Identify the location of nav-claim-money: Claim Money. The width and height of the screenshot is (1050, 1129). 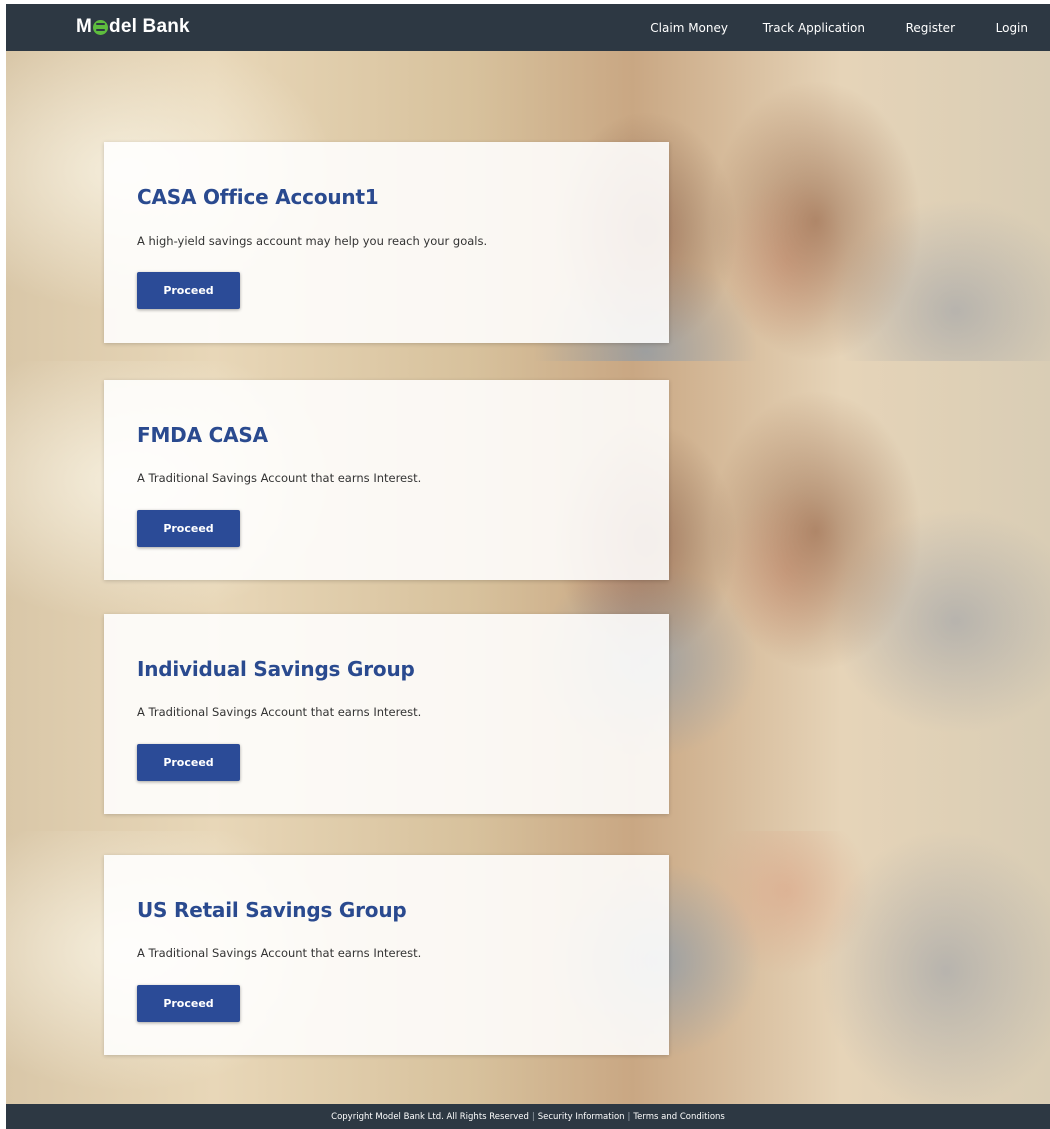
(689, 28).